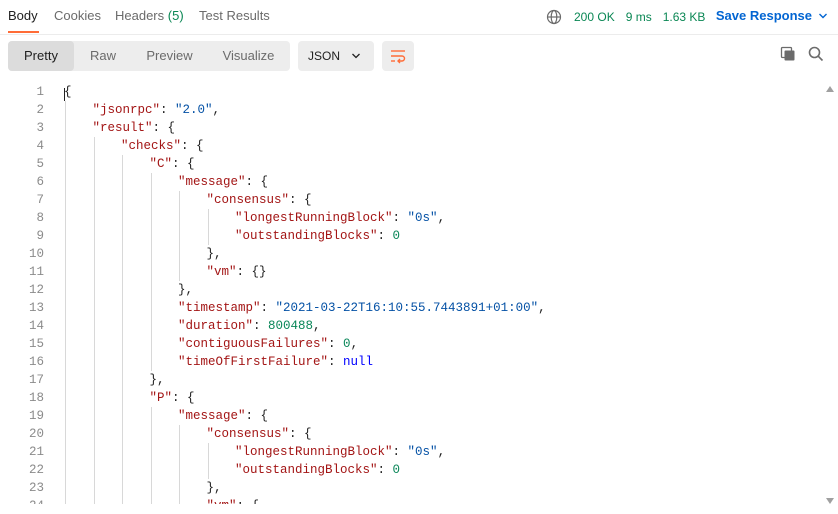 The width and height of the screenshot is (838, 514). What do you see at coordinates (306, 236) in the screenshot?
I see `code-token: "outstandingBlocks"` at bounding box center [306, 236].